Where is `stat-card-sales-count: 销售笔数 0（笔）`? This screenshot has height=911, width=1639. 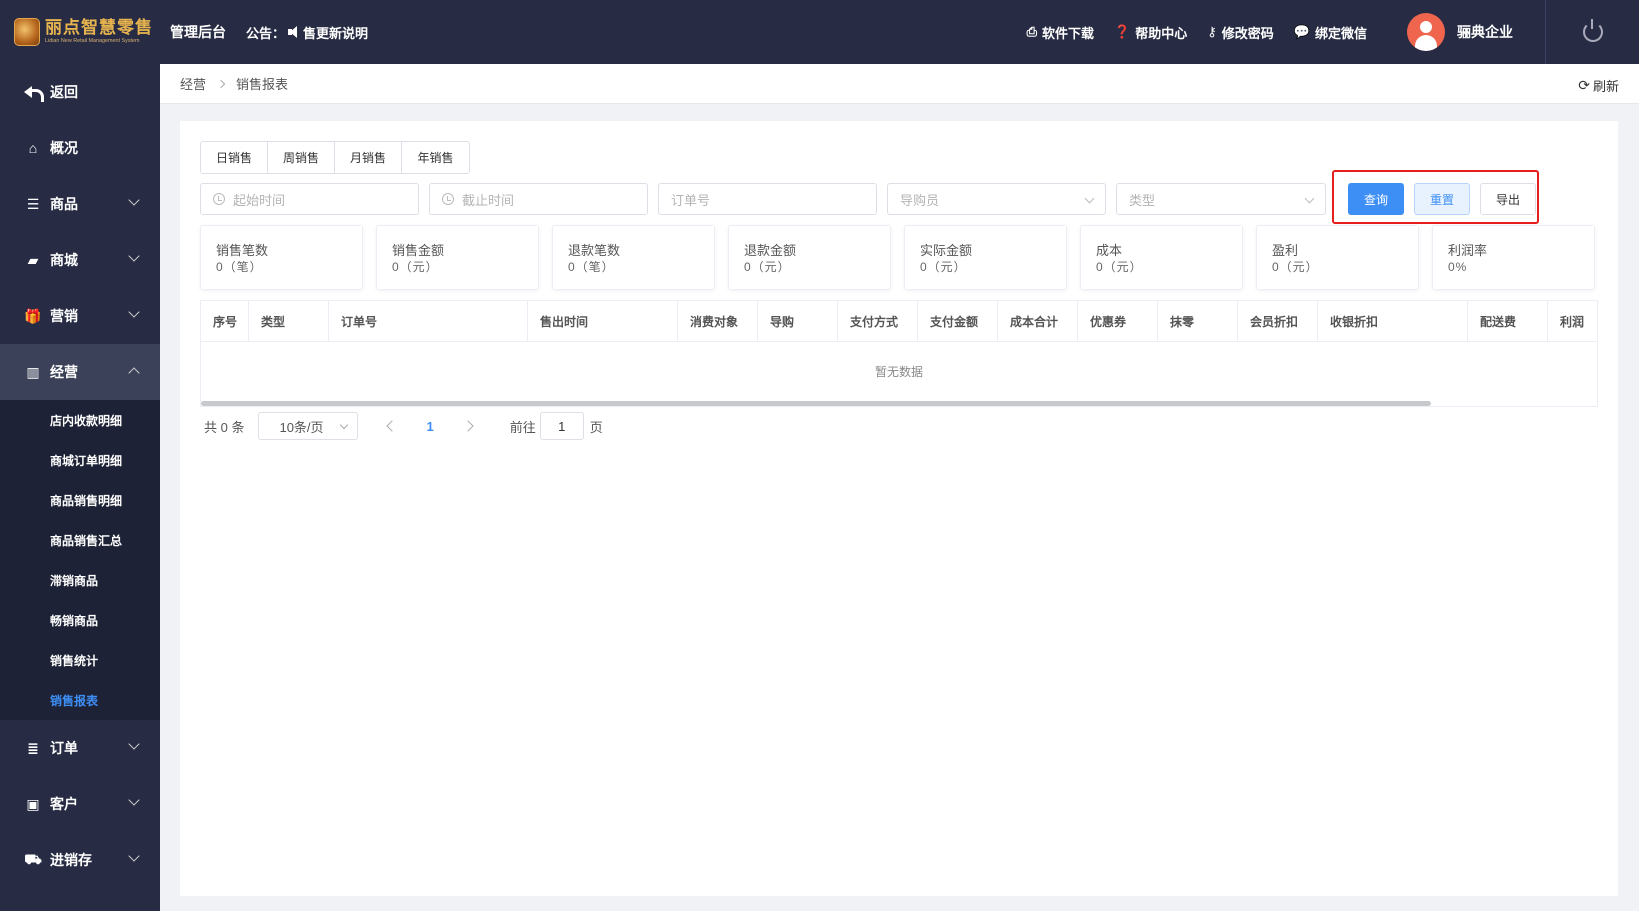
stat-card-sales-count: 销售笔数 0（笔） is located at coordinates (281, 257).